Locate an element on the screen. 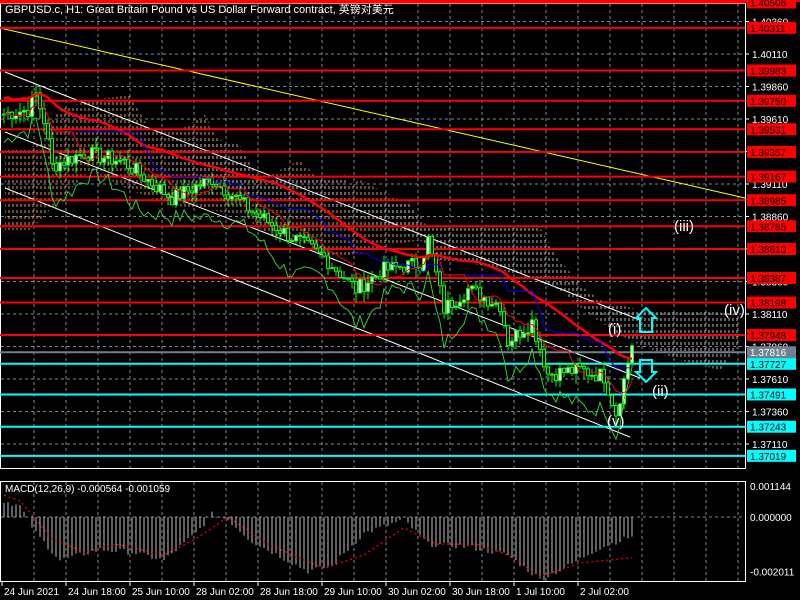 Image resolution: width=800 pixels, height=600 pixels. x-tick-label: 25 Jun 10:00 is located at coordinates (161, 592).